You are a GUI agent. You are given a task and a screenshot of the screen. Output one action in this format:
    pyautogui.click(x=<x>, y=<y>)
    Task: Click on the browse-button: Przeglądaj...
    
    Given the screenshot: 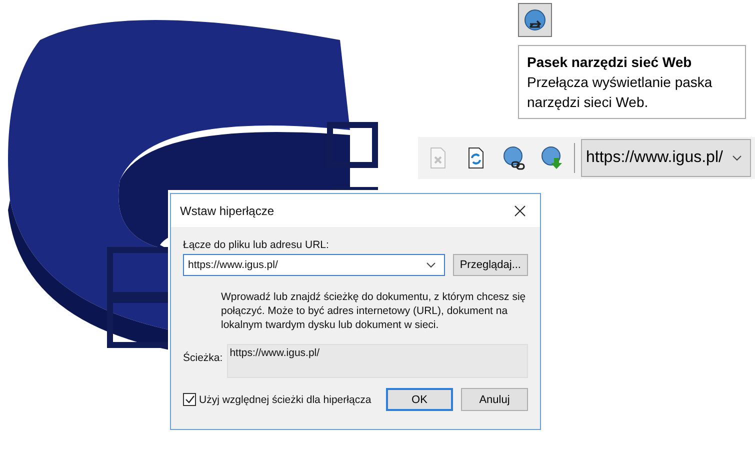 What is the action you would take?
    pyautogui.click(x=490, y=265)
    